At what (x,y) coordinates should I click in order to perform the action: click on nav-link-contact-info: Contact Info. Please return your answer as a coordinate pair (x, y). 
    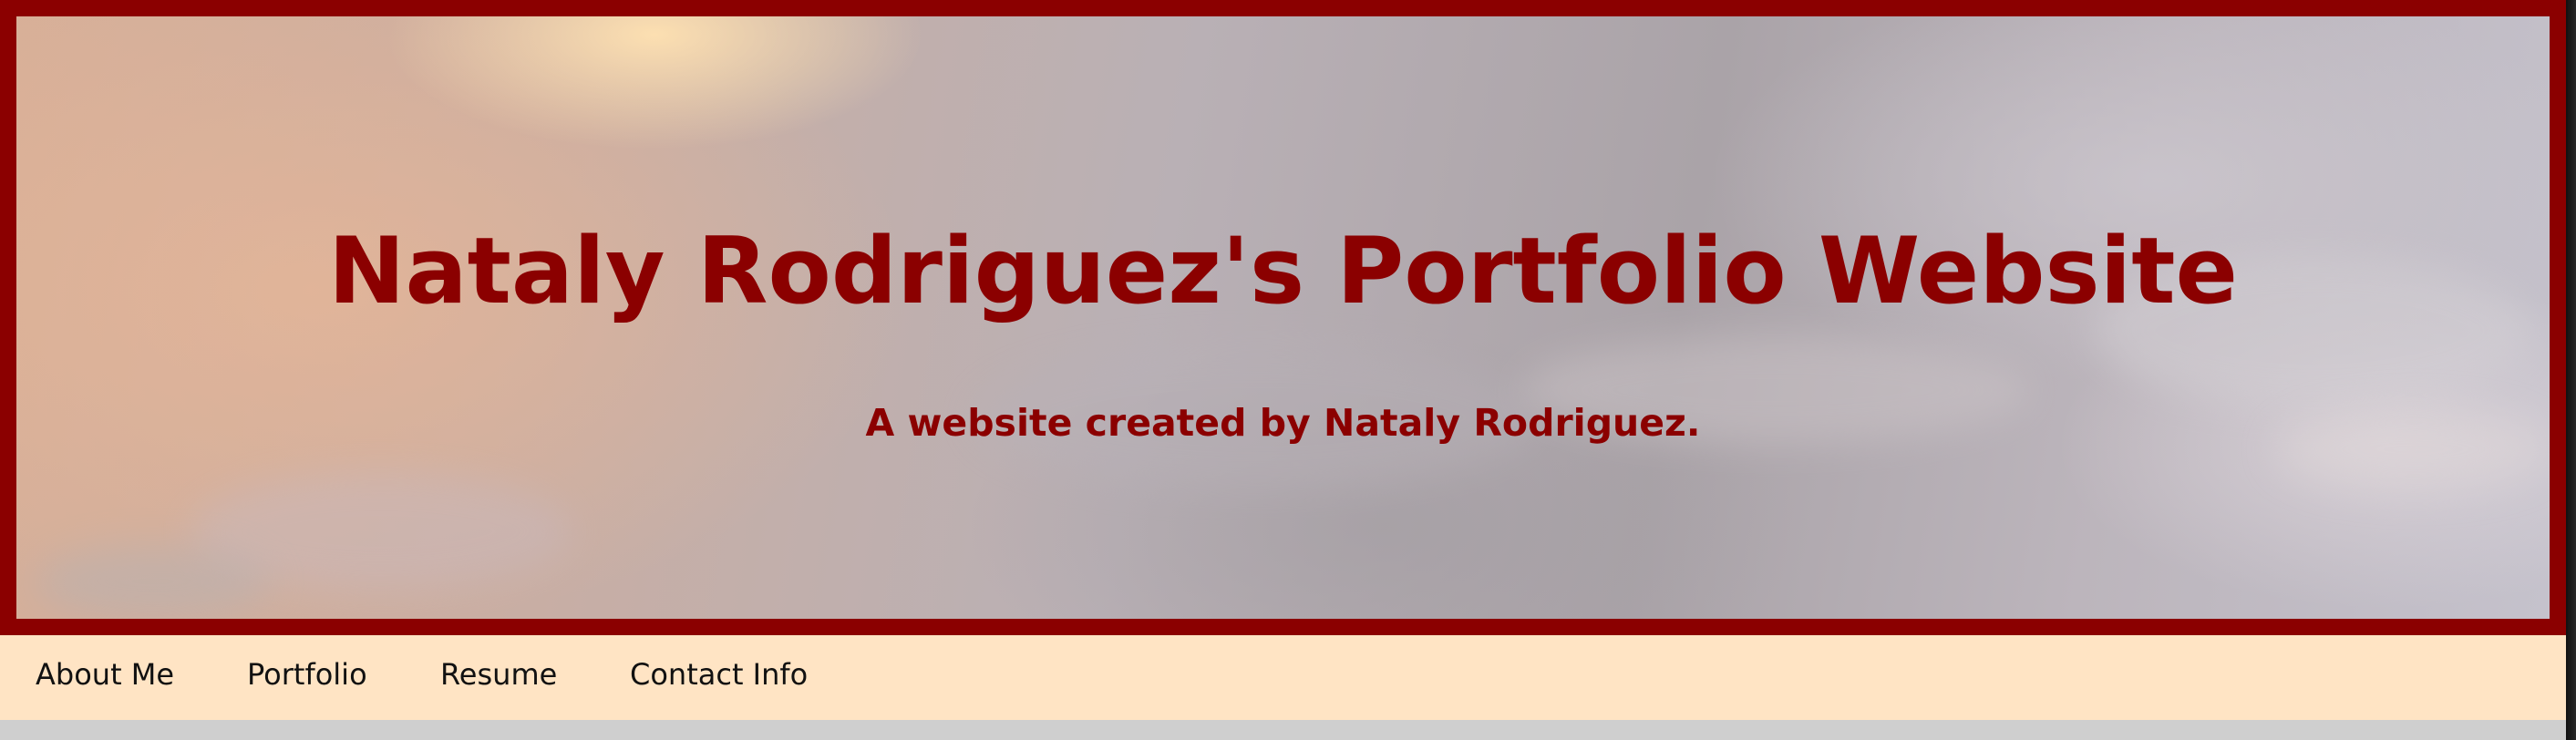
    Looking at the image, I should click on (719, 674).